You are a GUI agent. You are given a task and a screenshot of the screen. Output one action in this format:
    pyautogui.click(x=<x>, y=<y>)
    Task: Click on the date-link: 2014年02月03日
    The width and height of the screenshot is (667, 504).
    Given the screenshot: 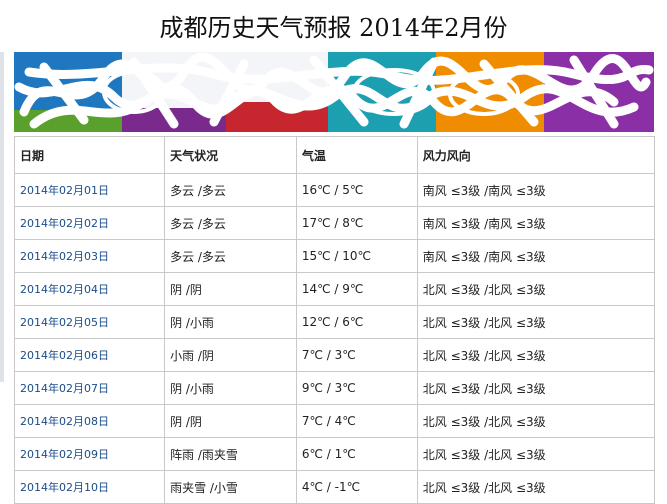 What is the action you would take?
    pyautogui.click(x=89, y=256)
    